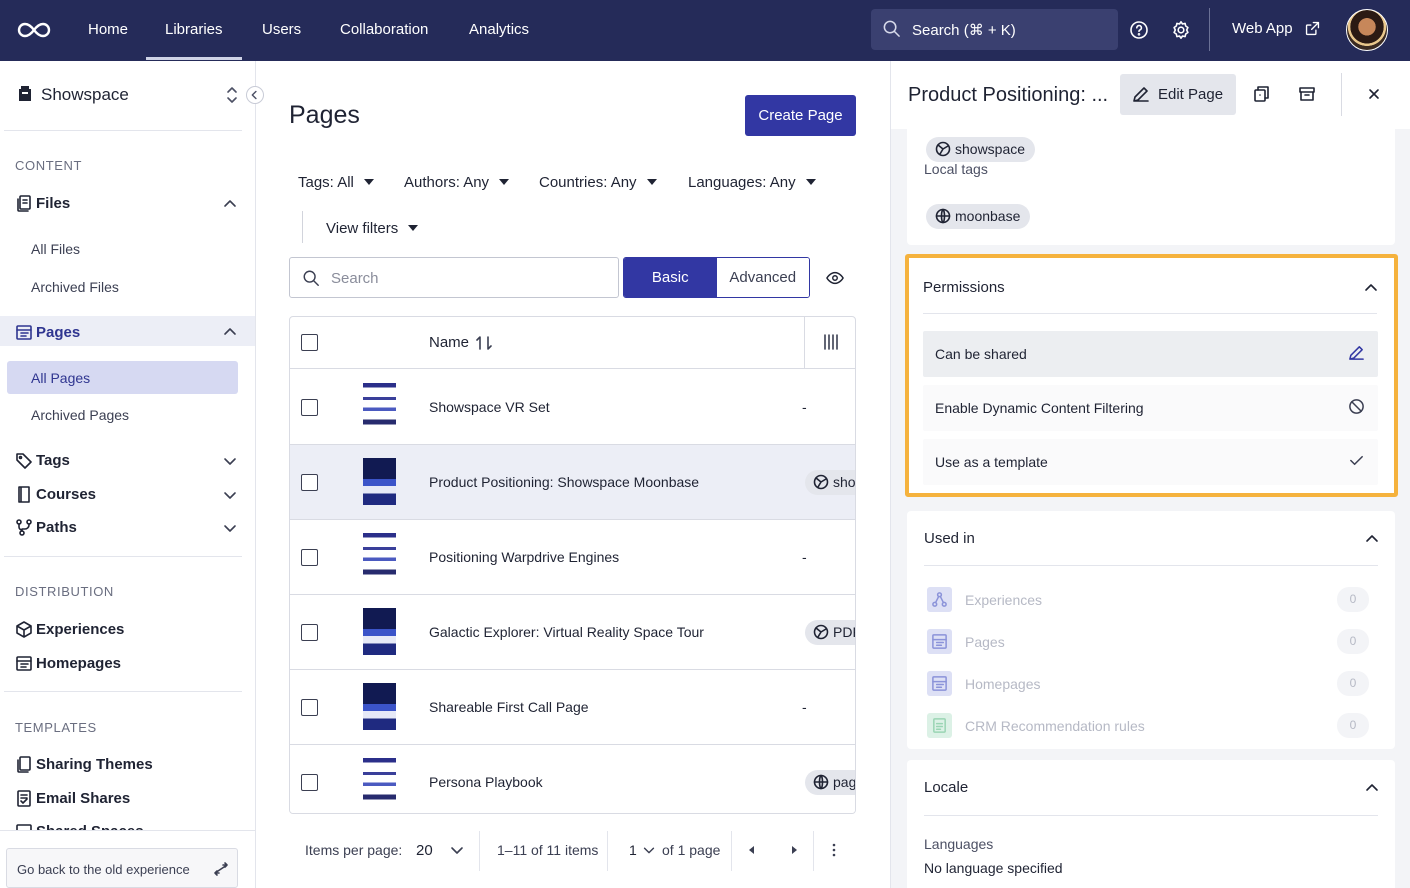  I want to click on email-shares-icon, so click(24, 798).